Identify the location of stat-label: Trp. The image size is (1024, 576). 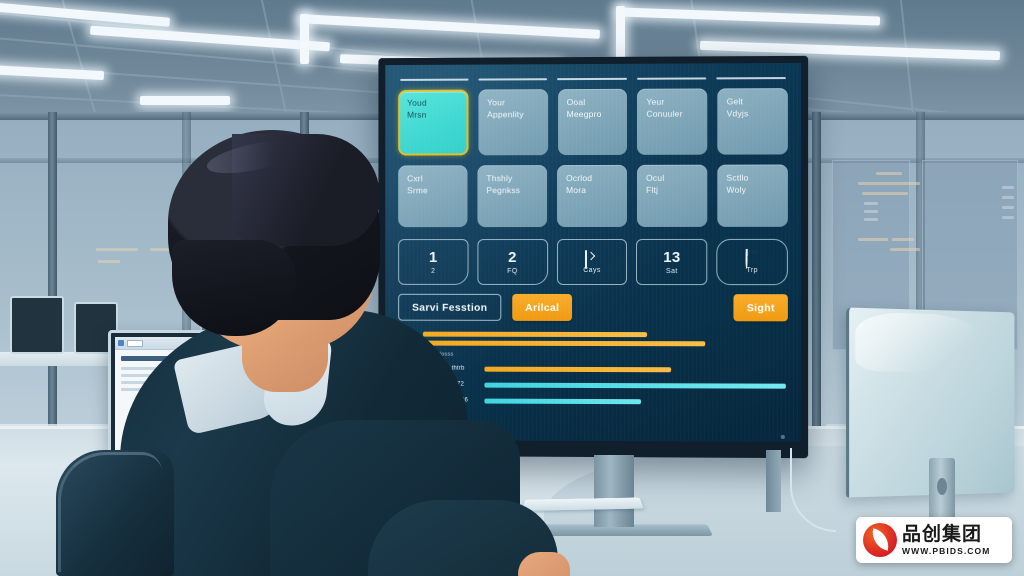
(752, 270).